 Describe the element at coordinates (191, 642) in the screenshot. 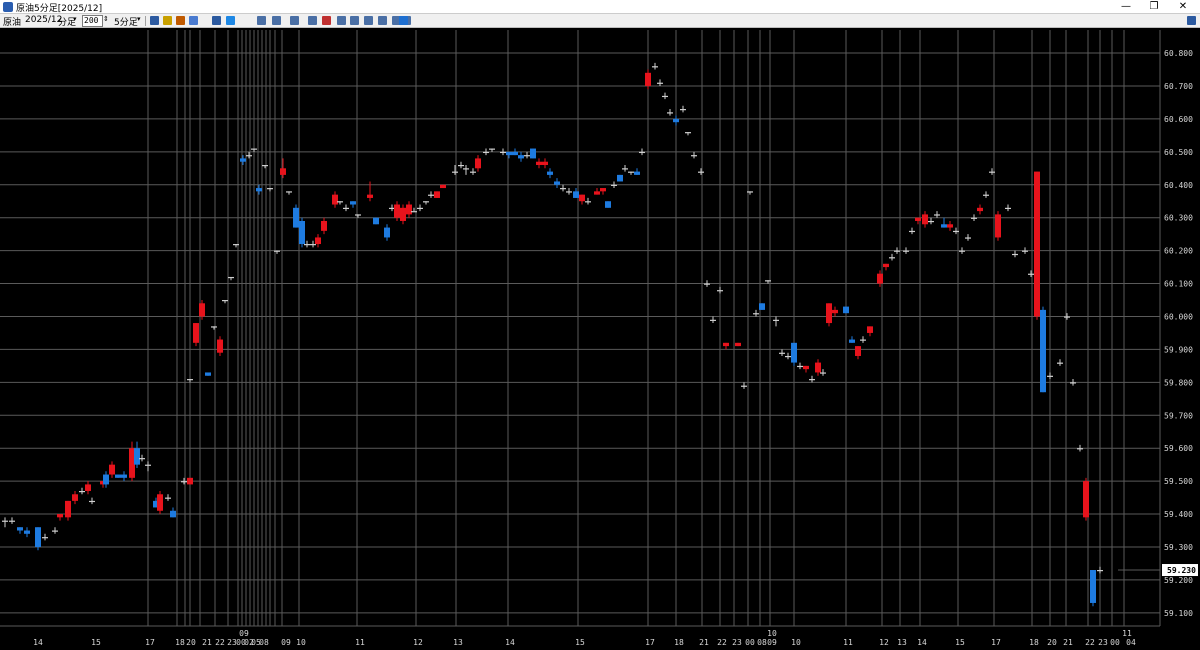

I see `x-tick-label: 20` at that location.